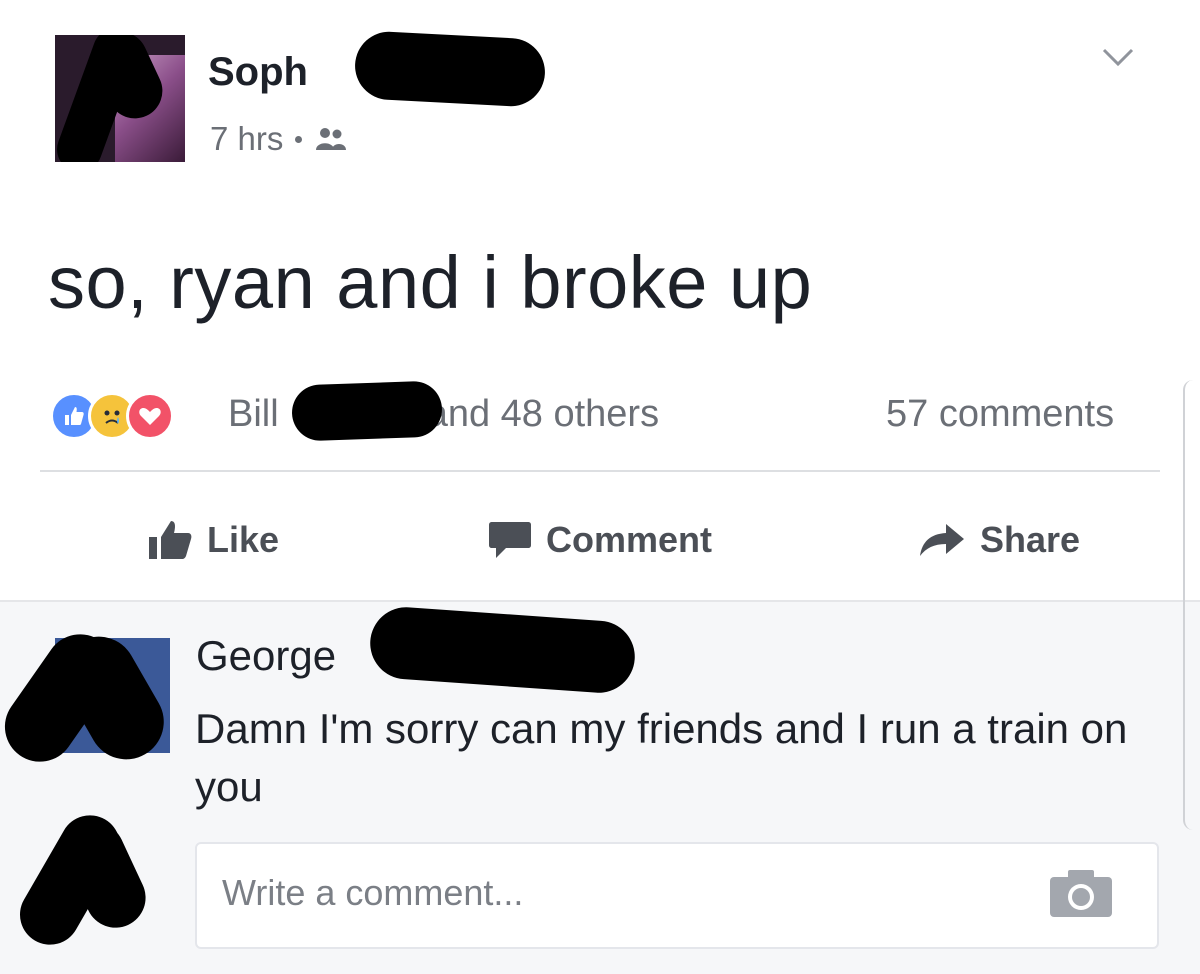 Image resolution: width=1200 pixels, height=974 pixels. I want to click on divider, so click(600, 471).